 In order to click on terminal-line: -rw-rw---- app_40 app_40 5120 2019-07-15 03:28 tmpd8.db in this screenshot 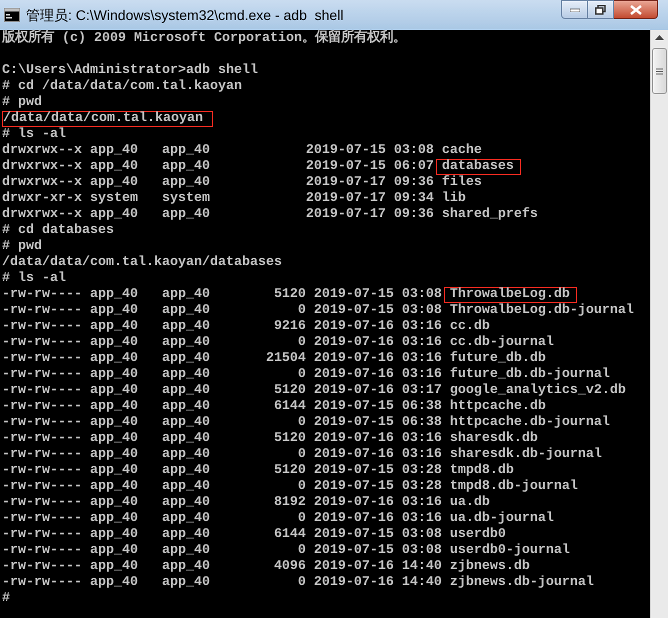, I will do `click(258, 471)`.